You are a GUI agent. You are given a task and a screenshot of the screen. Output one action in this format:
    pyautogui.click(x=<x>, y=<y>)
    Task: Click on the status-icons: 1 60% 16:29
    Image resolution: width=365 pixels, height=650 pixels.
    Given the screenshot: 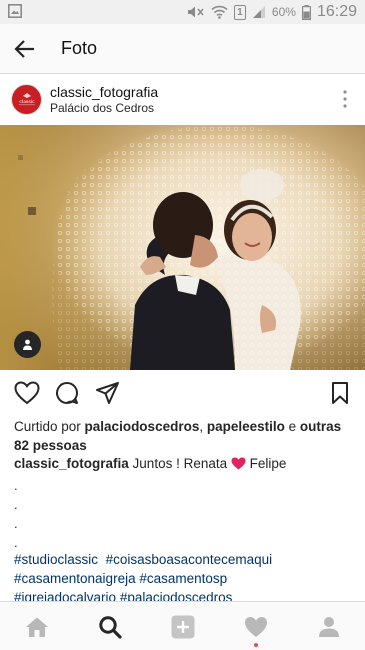 What is the action you would take?
    pyautogui.click(x=272, y=12)
    